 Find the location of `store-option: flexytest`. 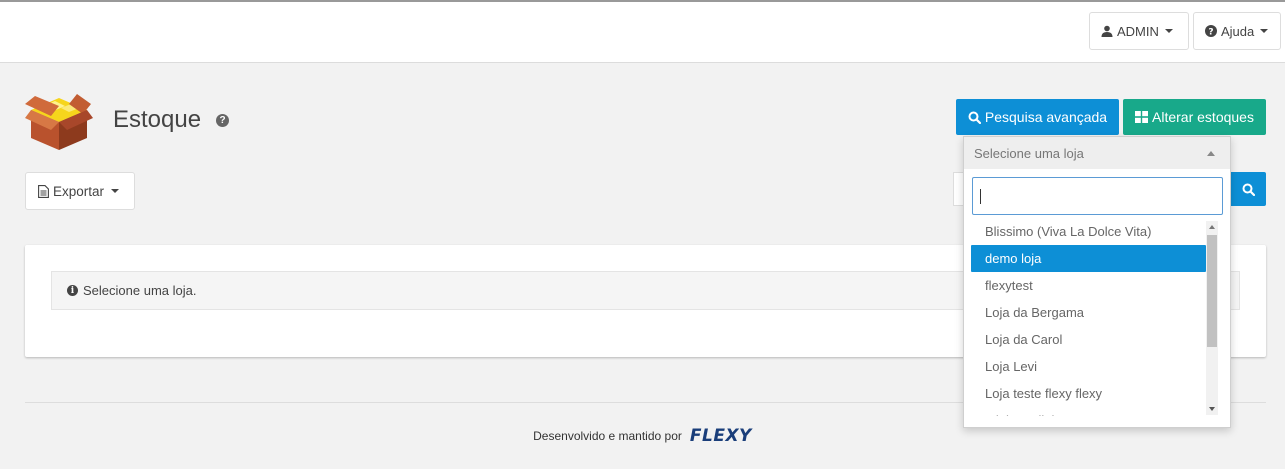

store-option: flexytest is located at coordinates (1088, 285).